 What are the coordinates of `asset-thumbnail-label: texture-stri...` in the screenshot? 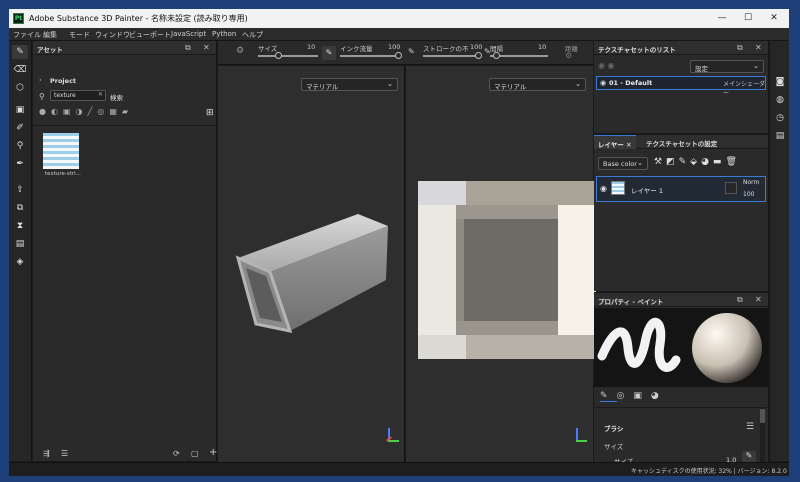 It's located at (63, 174).